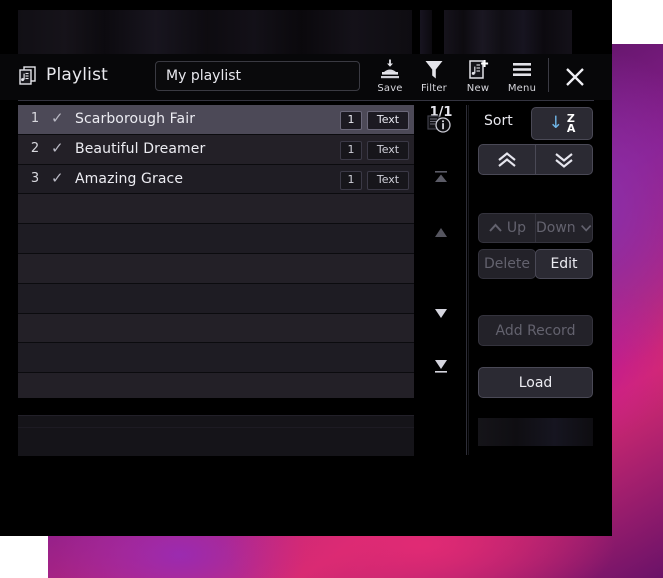 The image size is (663, 578). What do you see at coordinates (535, 432) in the screenshot?
I see `obscured-bottom-button` at bounding box center [535, 432].